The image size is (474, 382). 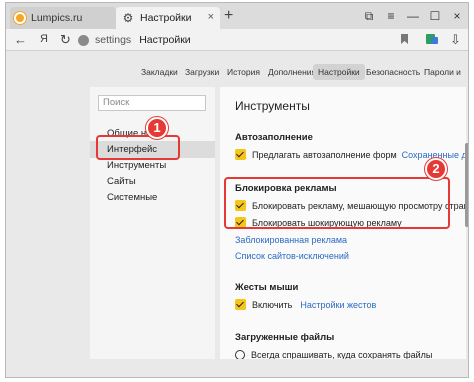 What do you see at coordinates (44, 39) in the screenshot?
I see `yandex-icon: Я` at bounding box center [44, 39].